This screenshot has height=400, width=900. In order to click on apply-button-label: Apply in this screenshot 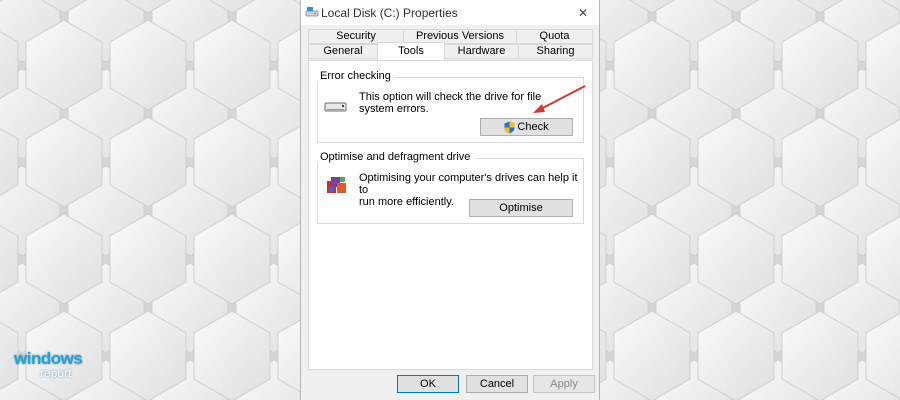, I will do `click(564, 384)`.